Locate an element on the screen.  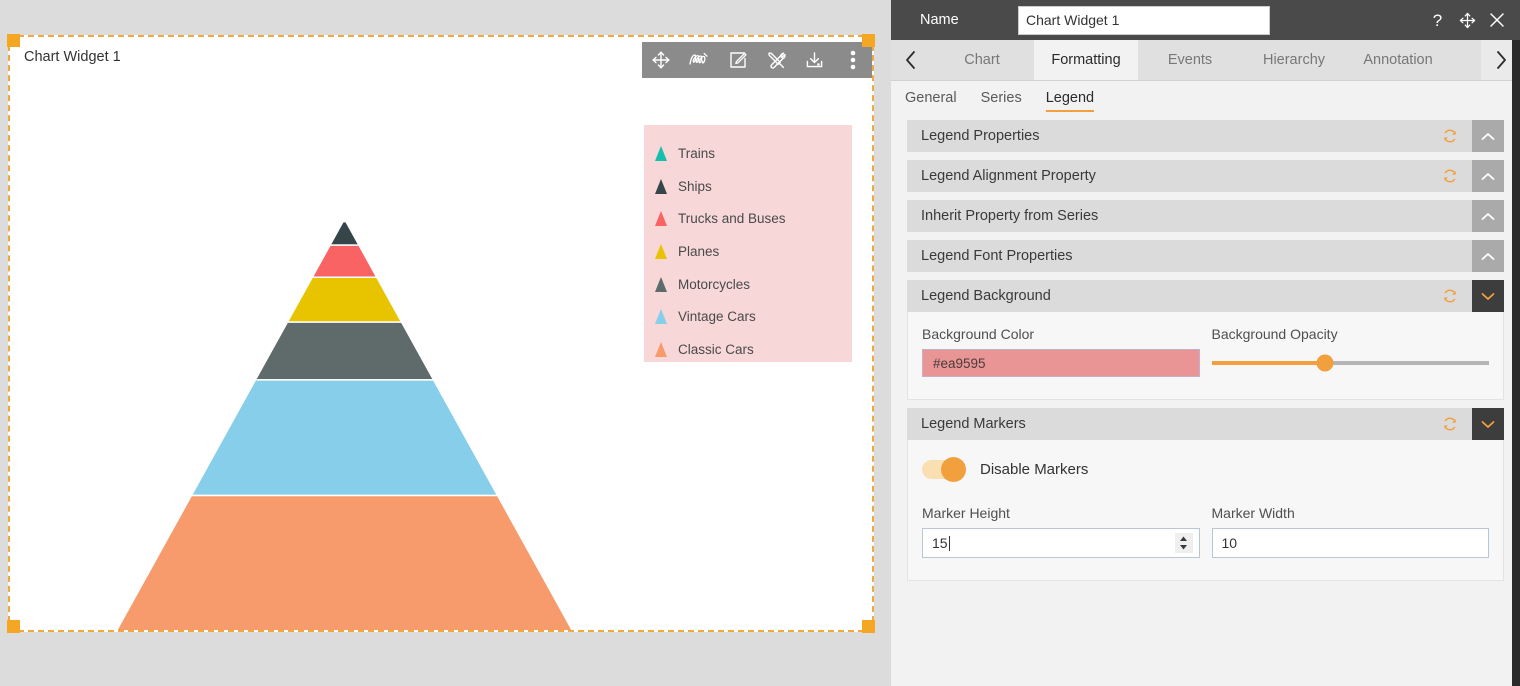
widget-name-input is located at coordinates (1144, 20).